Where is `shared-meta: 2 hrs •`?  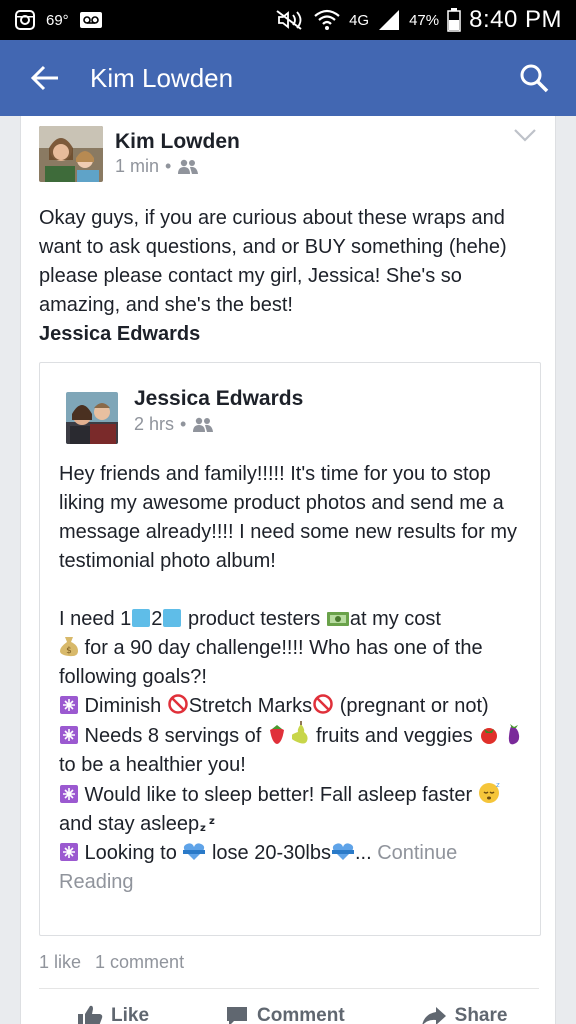 shared-meta: 2 hrs • is located at coordinates (174, 424).